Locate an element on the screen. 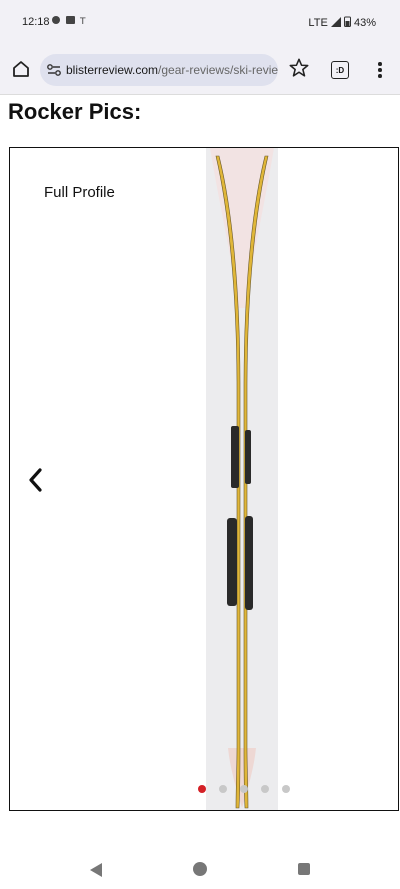 The image size is (400, 889). notification-icon: T is located at coordinates (71, 21).